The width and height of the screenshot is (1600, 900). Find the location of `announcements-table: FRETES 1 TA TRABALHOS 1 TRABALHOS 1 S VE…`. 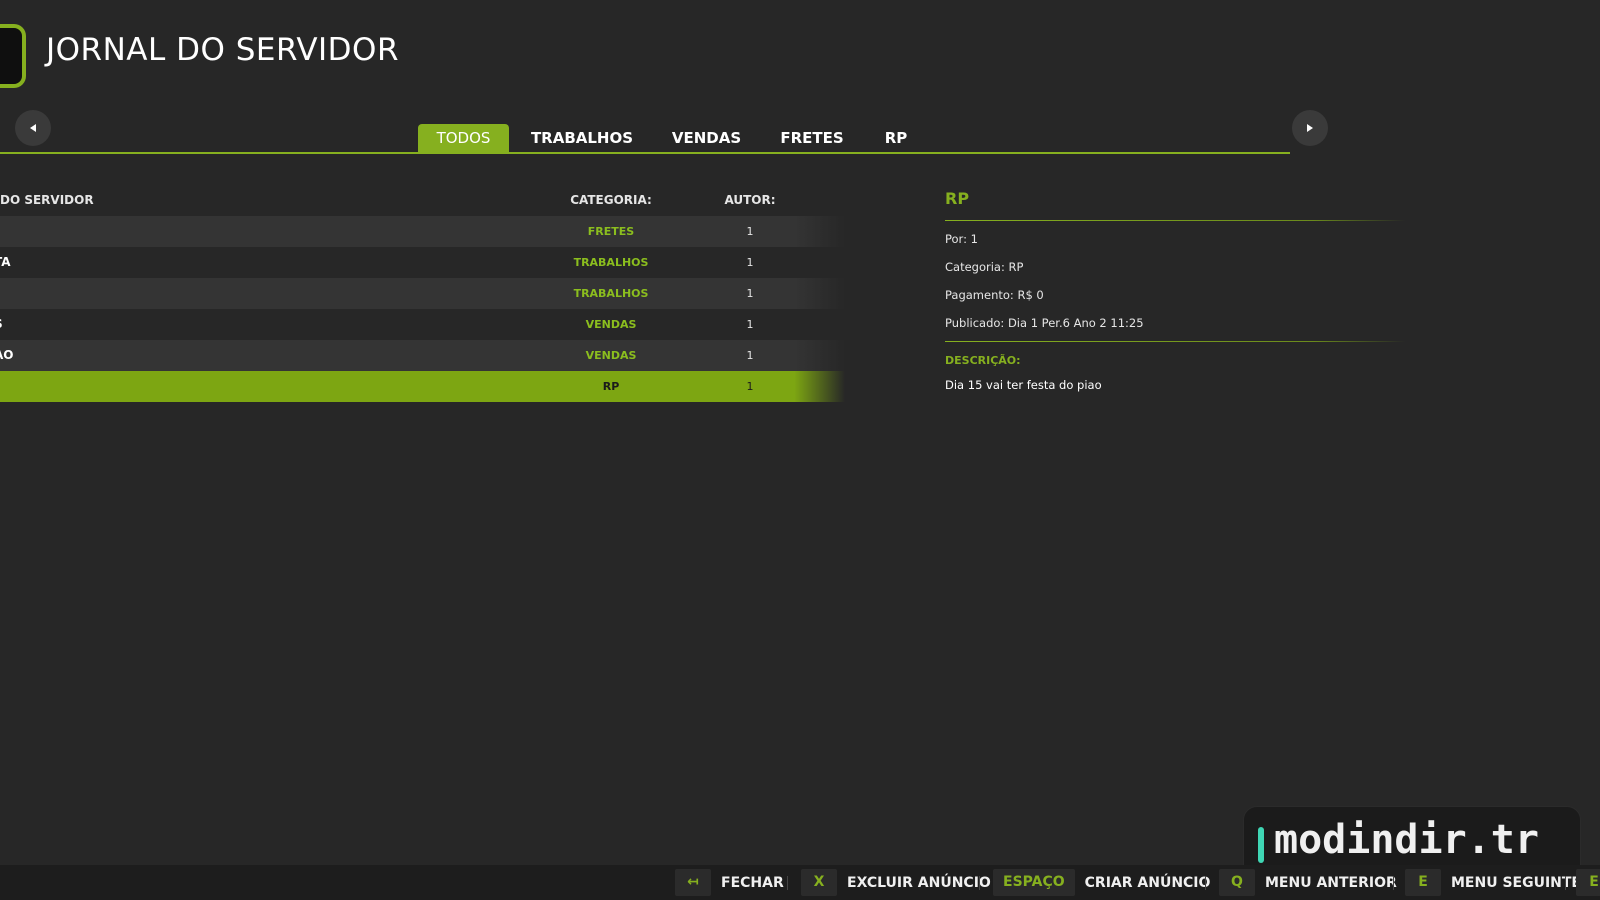

announcements-table: FRETES 1 TA TRABALHOS 1 TRABALHOS 1 S VE… is located at coordinates (422, 309).